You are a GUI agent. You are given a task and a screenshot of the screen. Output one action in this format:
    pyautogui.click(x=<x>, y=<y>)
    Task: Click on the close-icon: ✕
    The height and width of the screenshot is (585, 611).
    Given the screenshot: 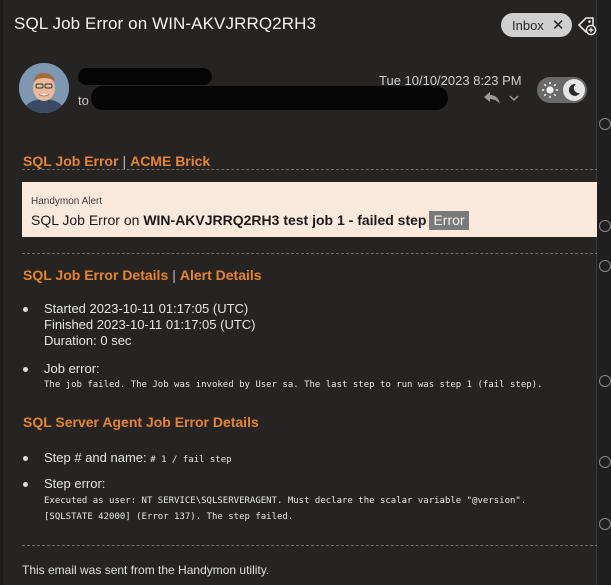 What is the action you would take?
    pyautogui.click(x=558, y=25)
    